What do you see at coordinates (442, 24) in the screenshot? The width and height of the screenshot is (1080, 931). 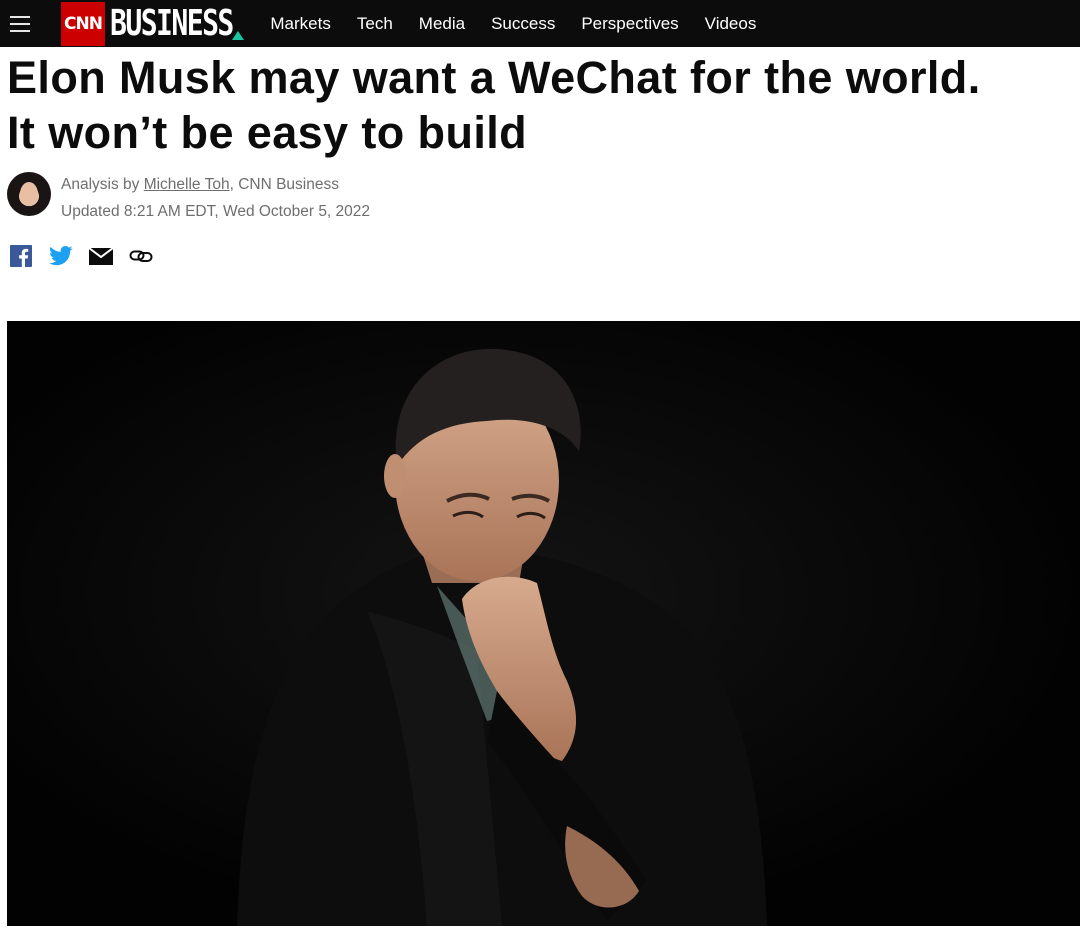 I see `nav-link-media: Media` at bounding box center [442, 24].